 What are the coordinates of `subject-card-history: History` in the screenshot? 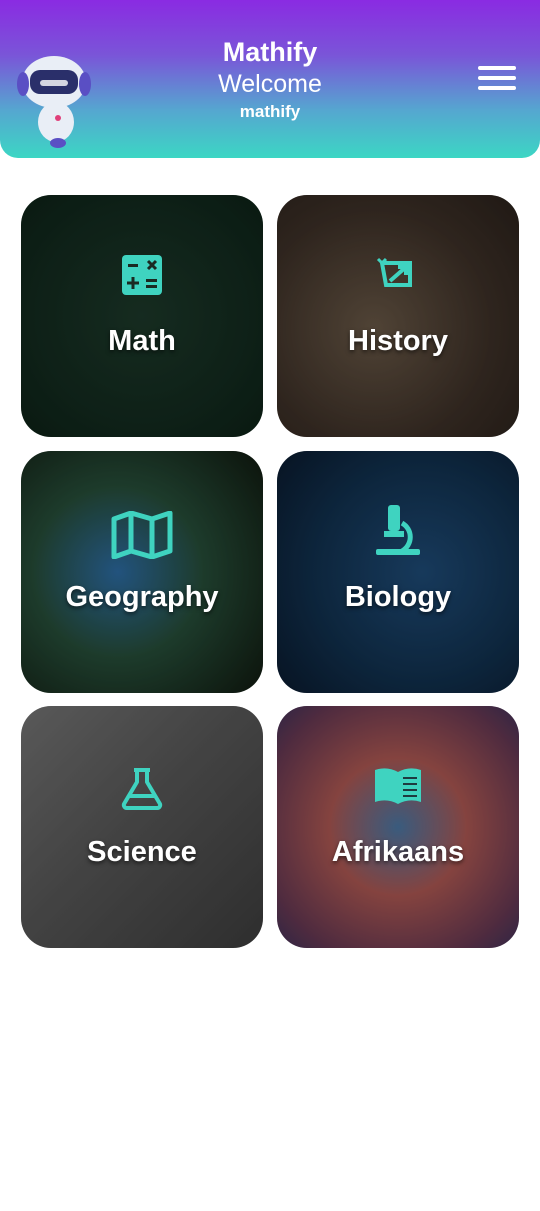 It's located at (398, 316).